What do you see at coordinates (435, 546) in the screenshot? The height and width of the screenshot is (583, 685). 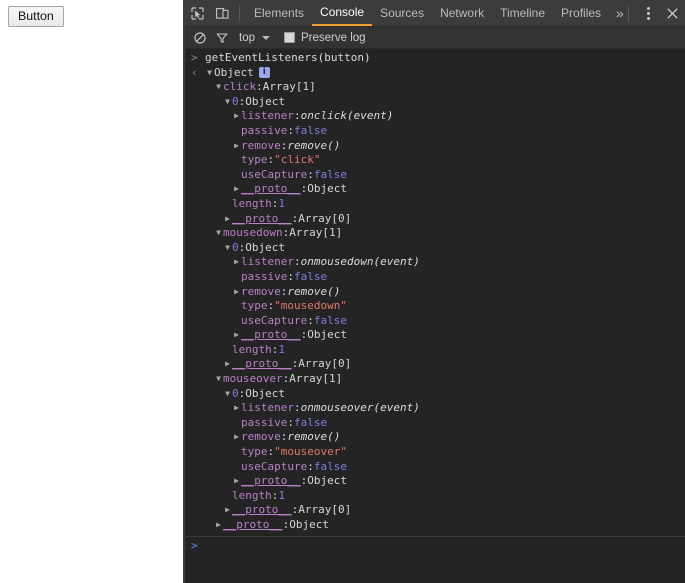 I see `console-prompt: >` at bounding box center [435, 546].